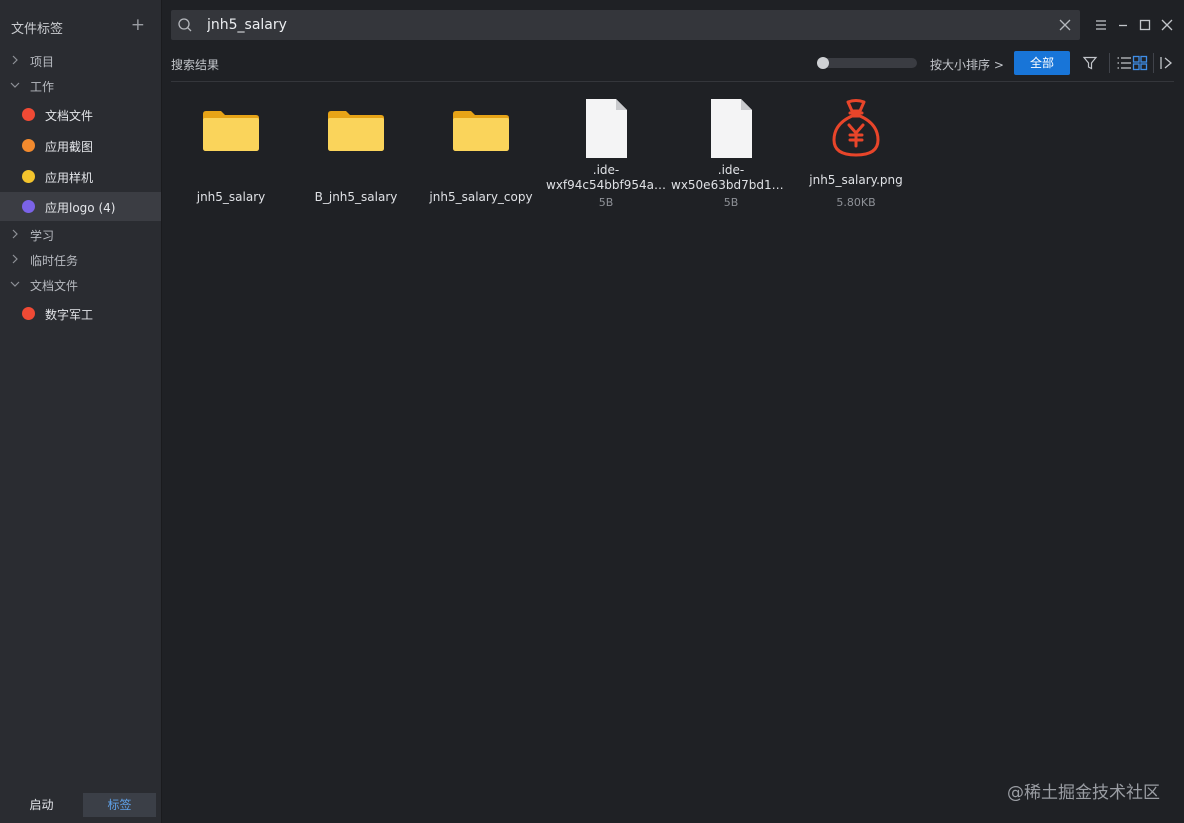  Describe the element at coordinates (672, 81) in the screenshot. I see `toolbar-separator` at that location.